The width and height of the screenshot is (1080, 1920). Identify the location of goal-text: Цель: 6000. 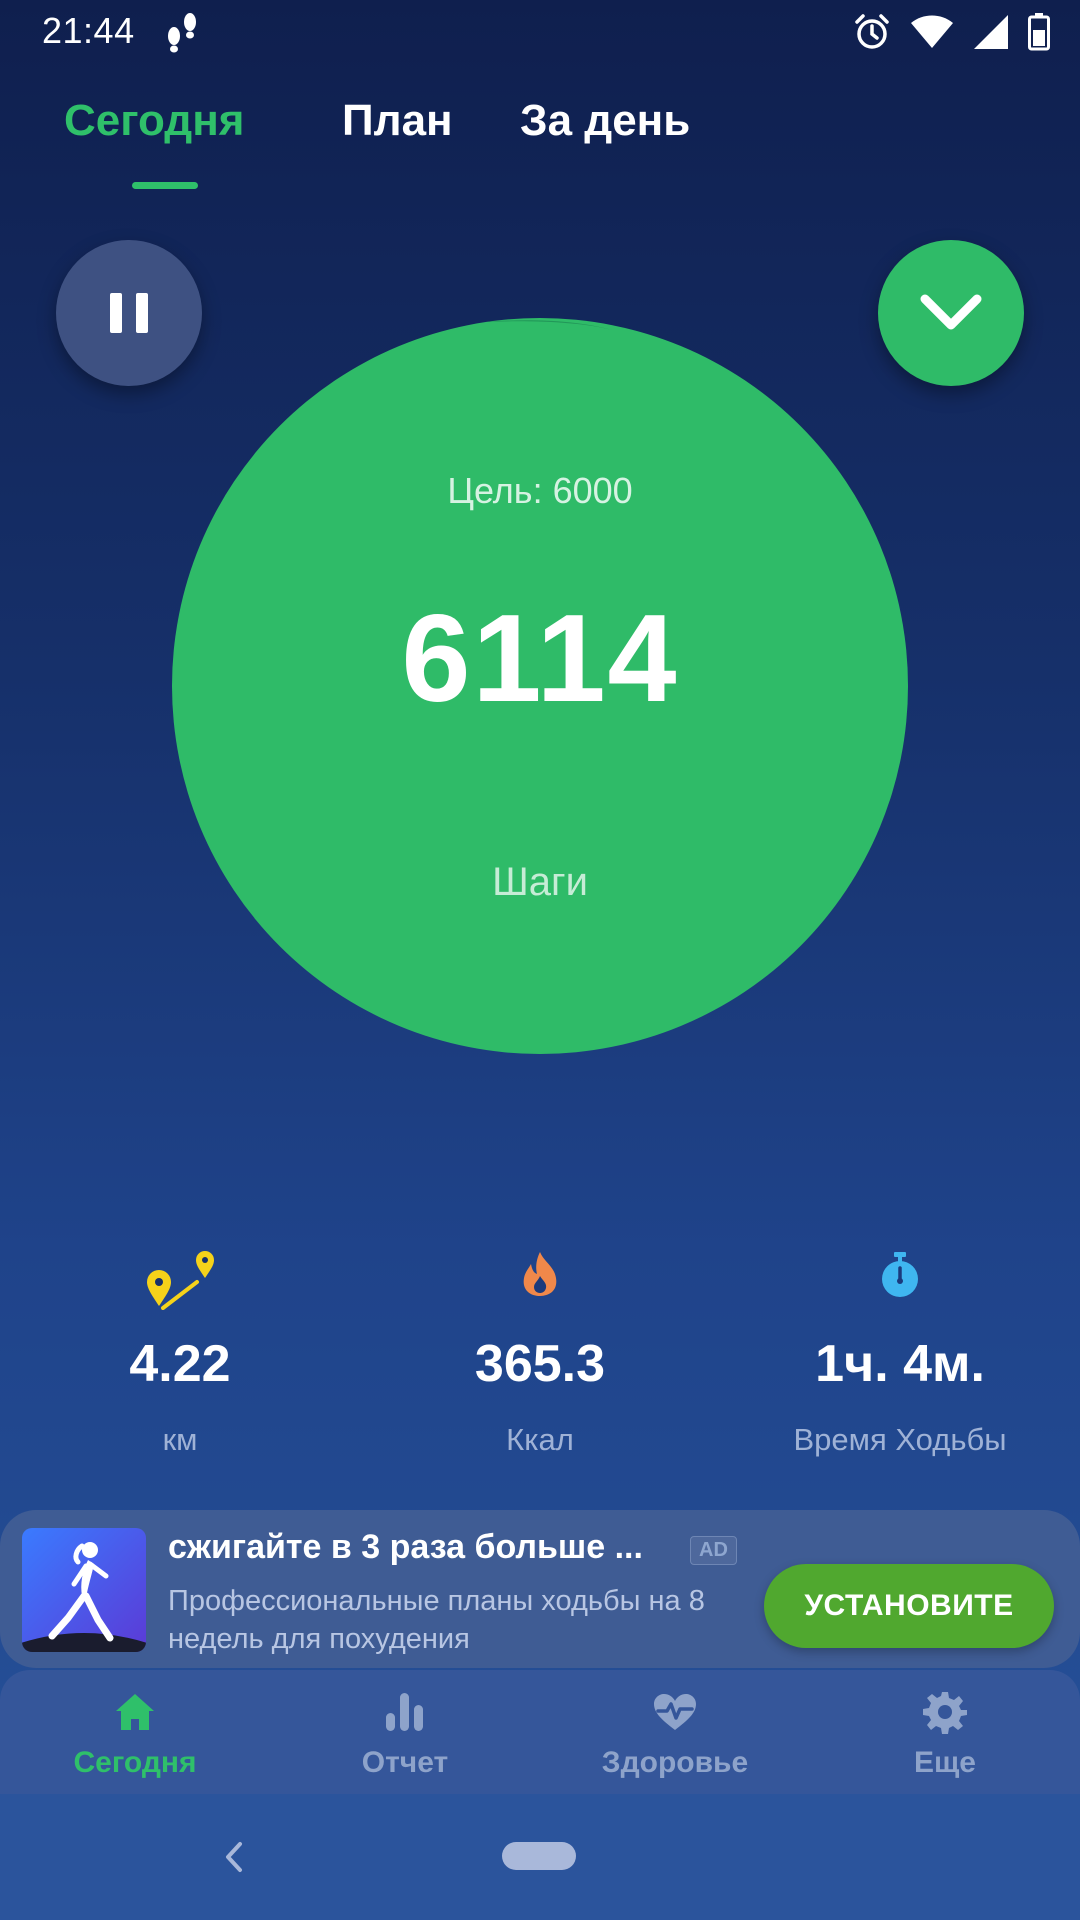
(540, 490).